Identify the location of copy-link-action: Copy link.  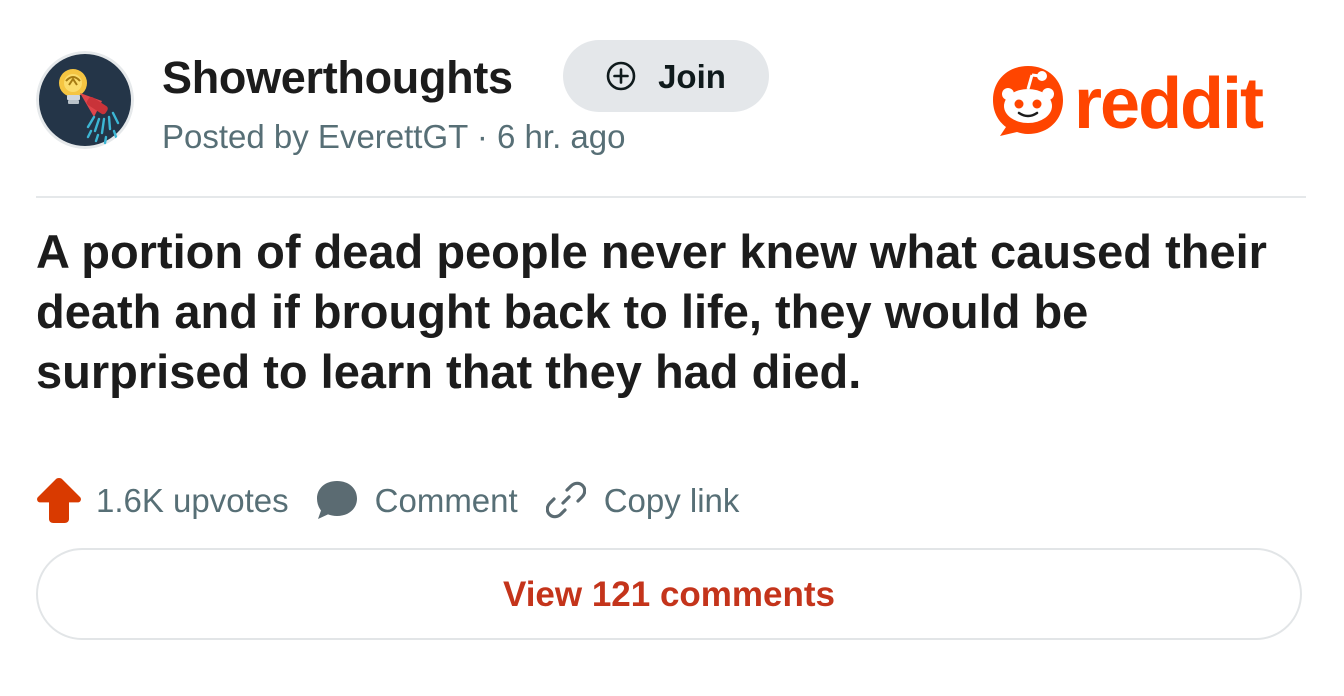
(642, 500).